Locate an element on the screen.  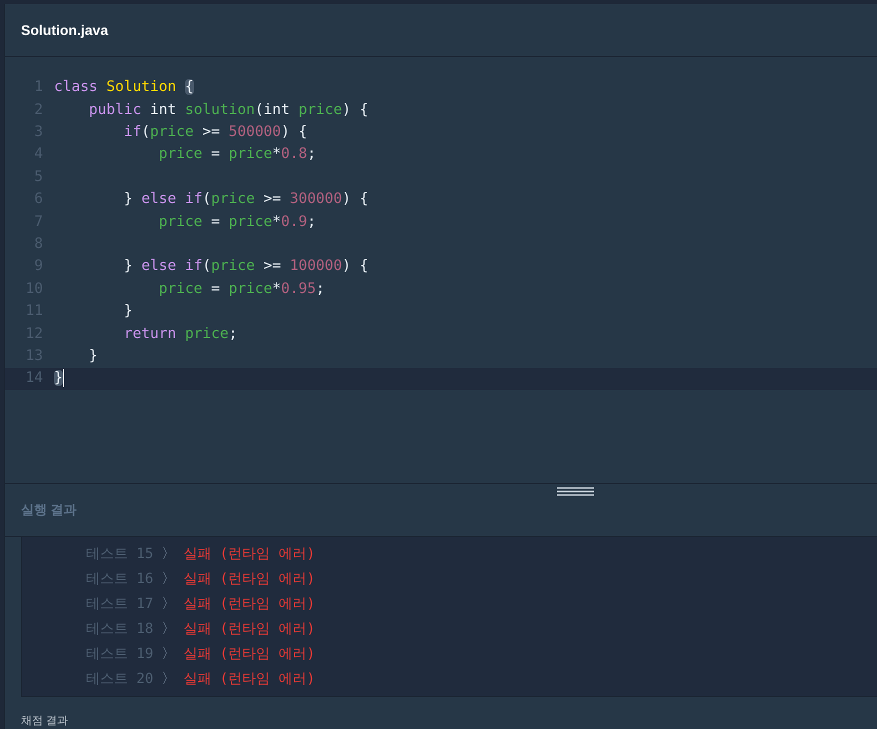
section-title: 채점 결과 is located at coordinates (44, 721).